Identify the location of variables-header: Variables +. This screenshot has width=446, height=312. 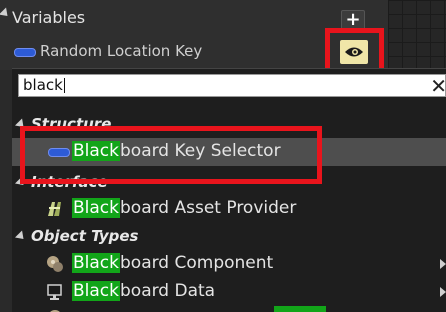
(190, 18).